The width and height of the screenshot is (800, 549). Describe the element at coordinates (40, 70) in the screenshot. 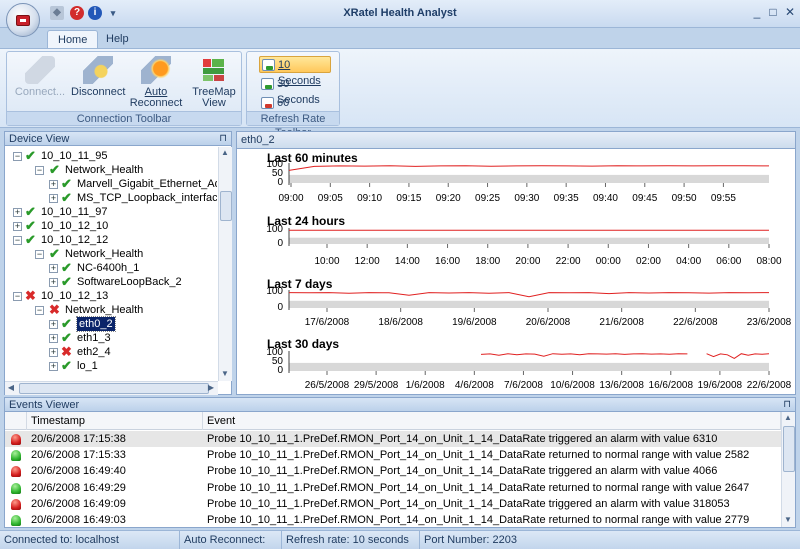

I see `plug-icon` at that location.